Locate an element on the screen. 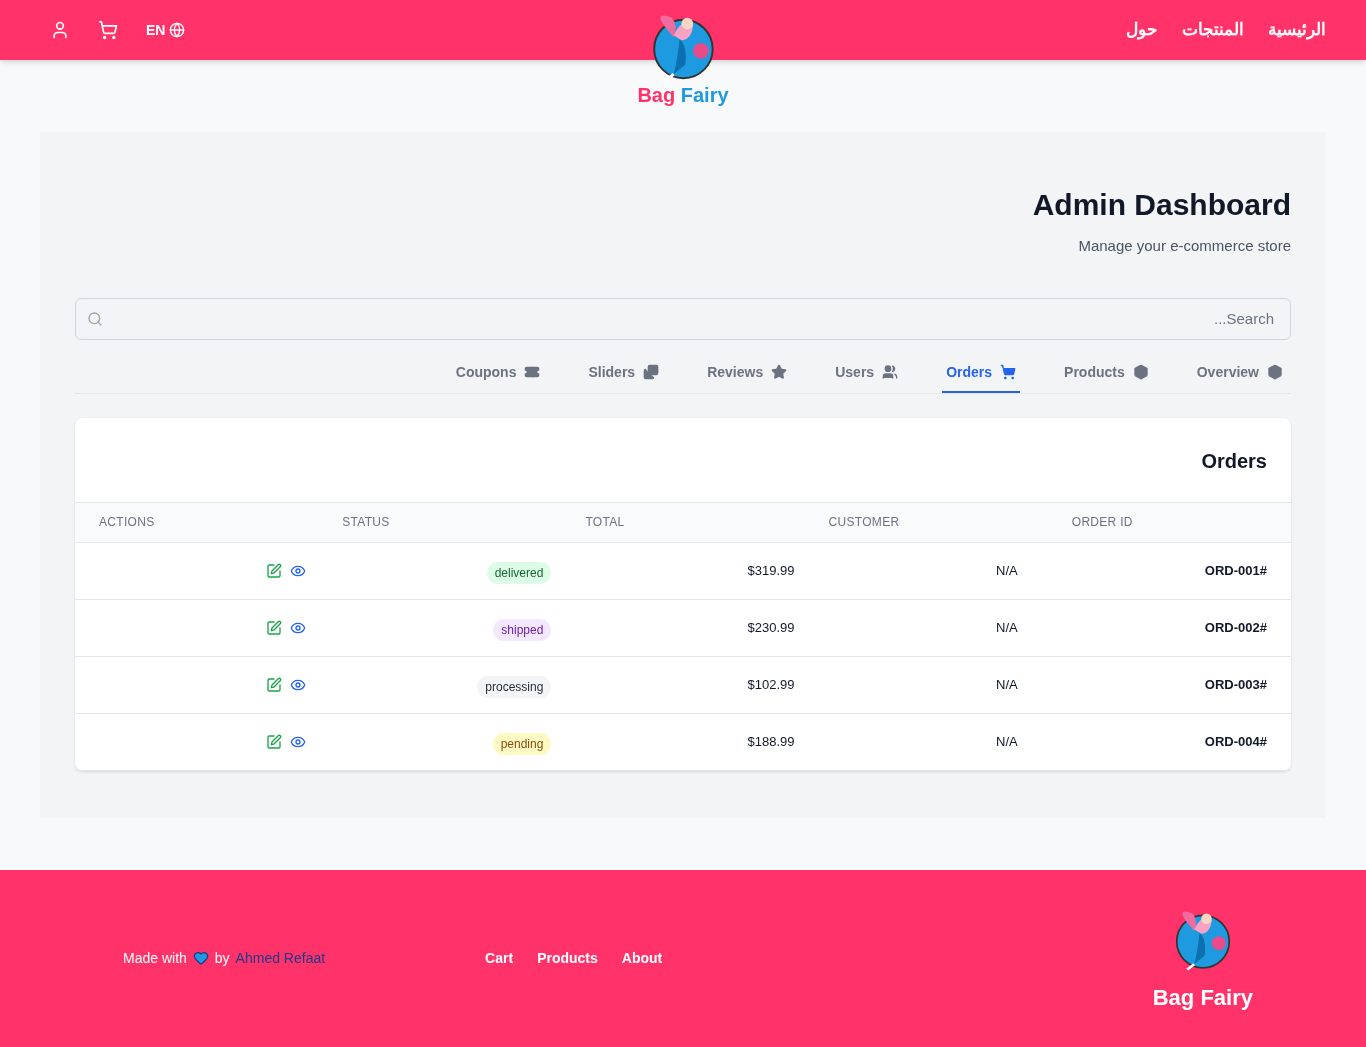 Image resolution: width=1366 pixels, height=1047 pixels. user-icon is located at coordinates (60, 30).